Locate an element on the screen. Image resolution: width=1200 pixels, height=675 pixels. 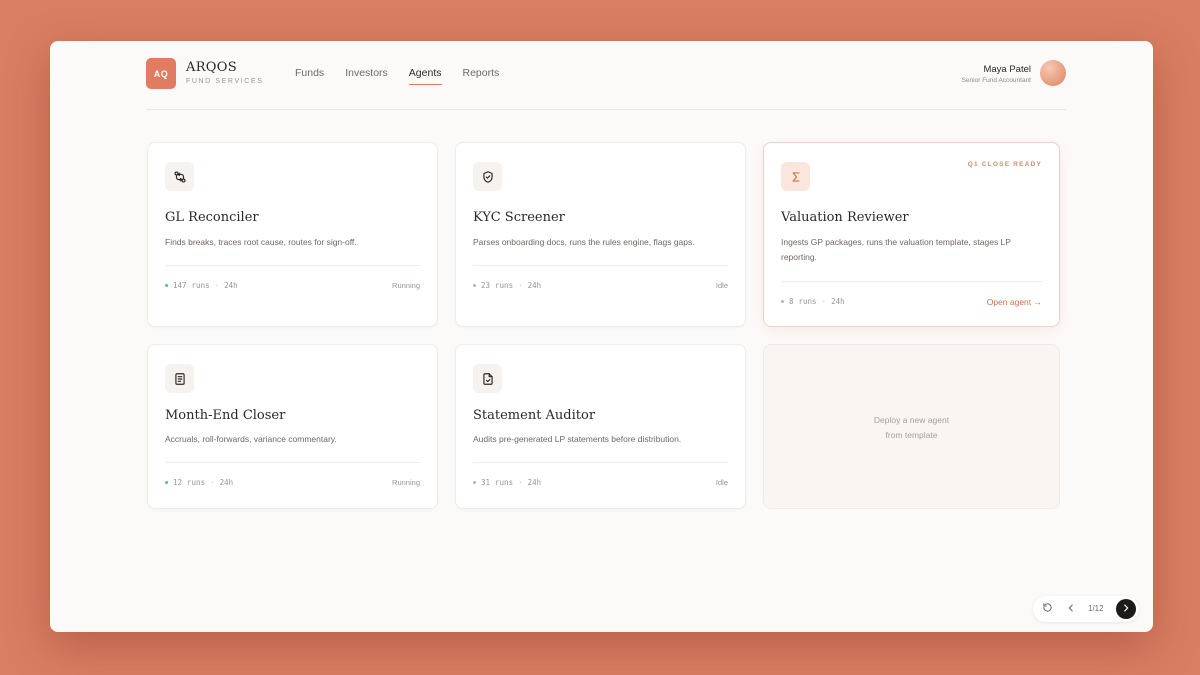
previous-button is located at coordinates (1071, 609).